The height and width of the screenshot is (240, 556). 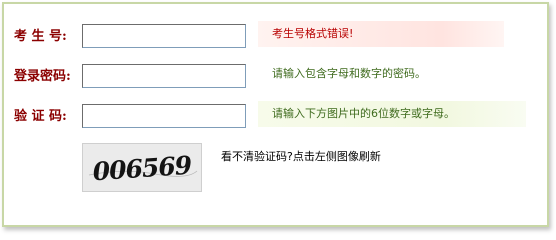 I want to click on captcha-refresh-link: 看不清验证码?点击左侧图像刷新, so click(x=301, y=157).